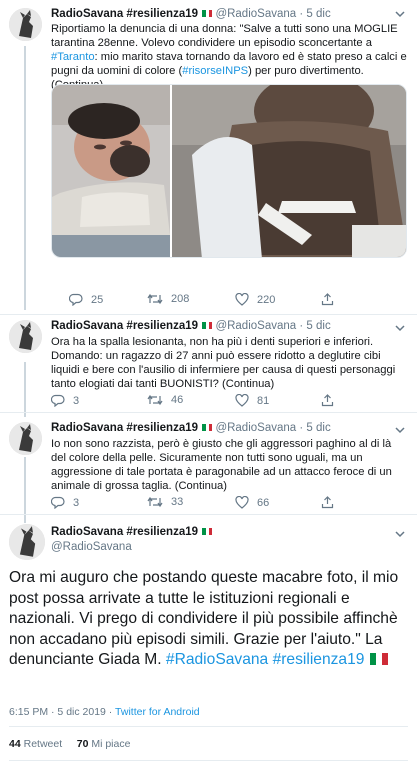 The height and width of the screenshot is (768, 417). What do you see at coordinates (255, 299) in the screenshot?
I see `like-button: 220` at bounding box center [255, 299].